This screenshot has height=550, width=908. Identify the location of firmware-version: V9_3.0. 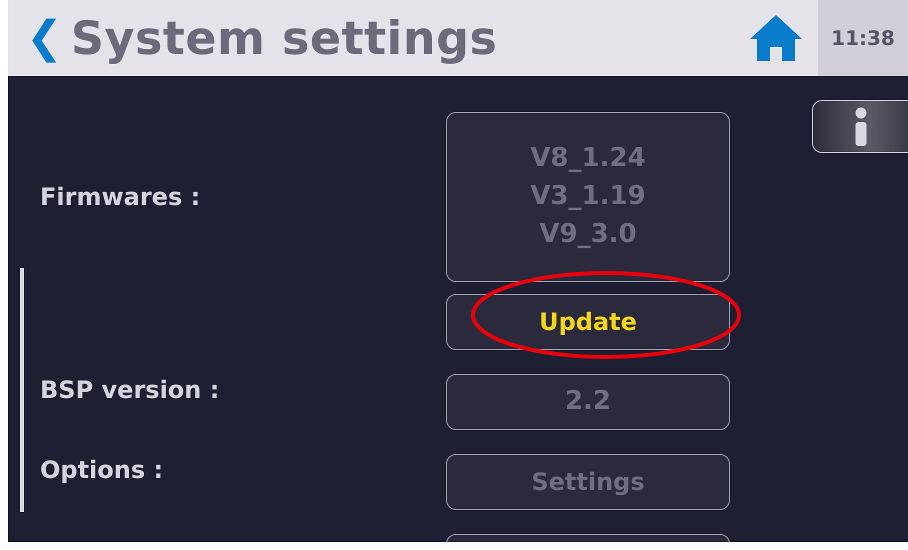
(588, 234).